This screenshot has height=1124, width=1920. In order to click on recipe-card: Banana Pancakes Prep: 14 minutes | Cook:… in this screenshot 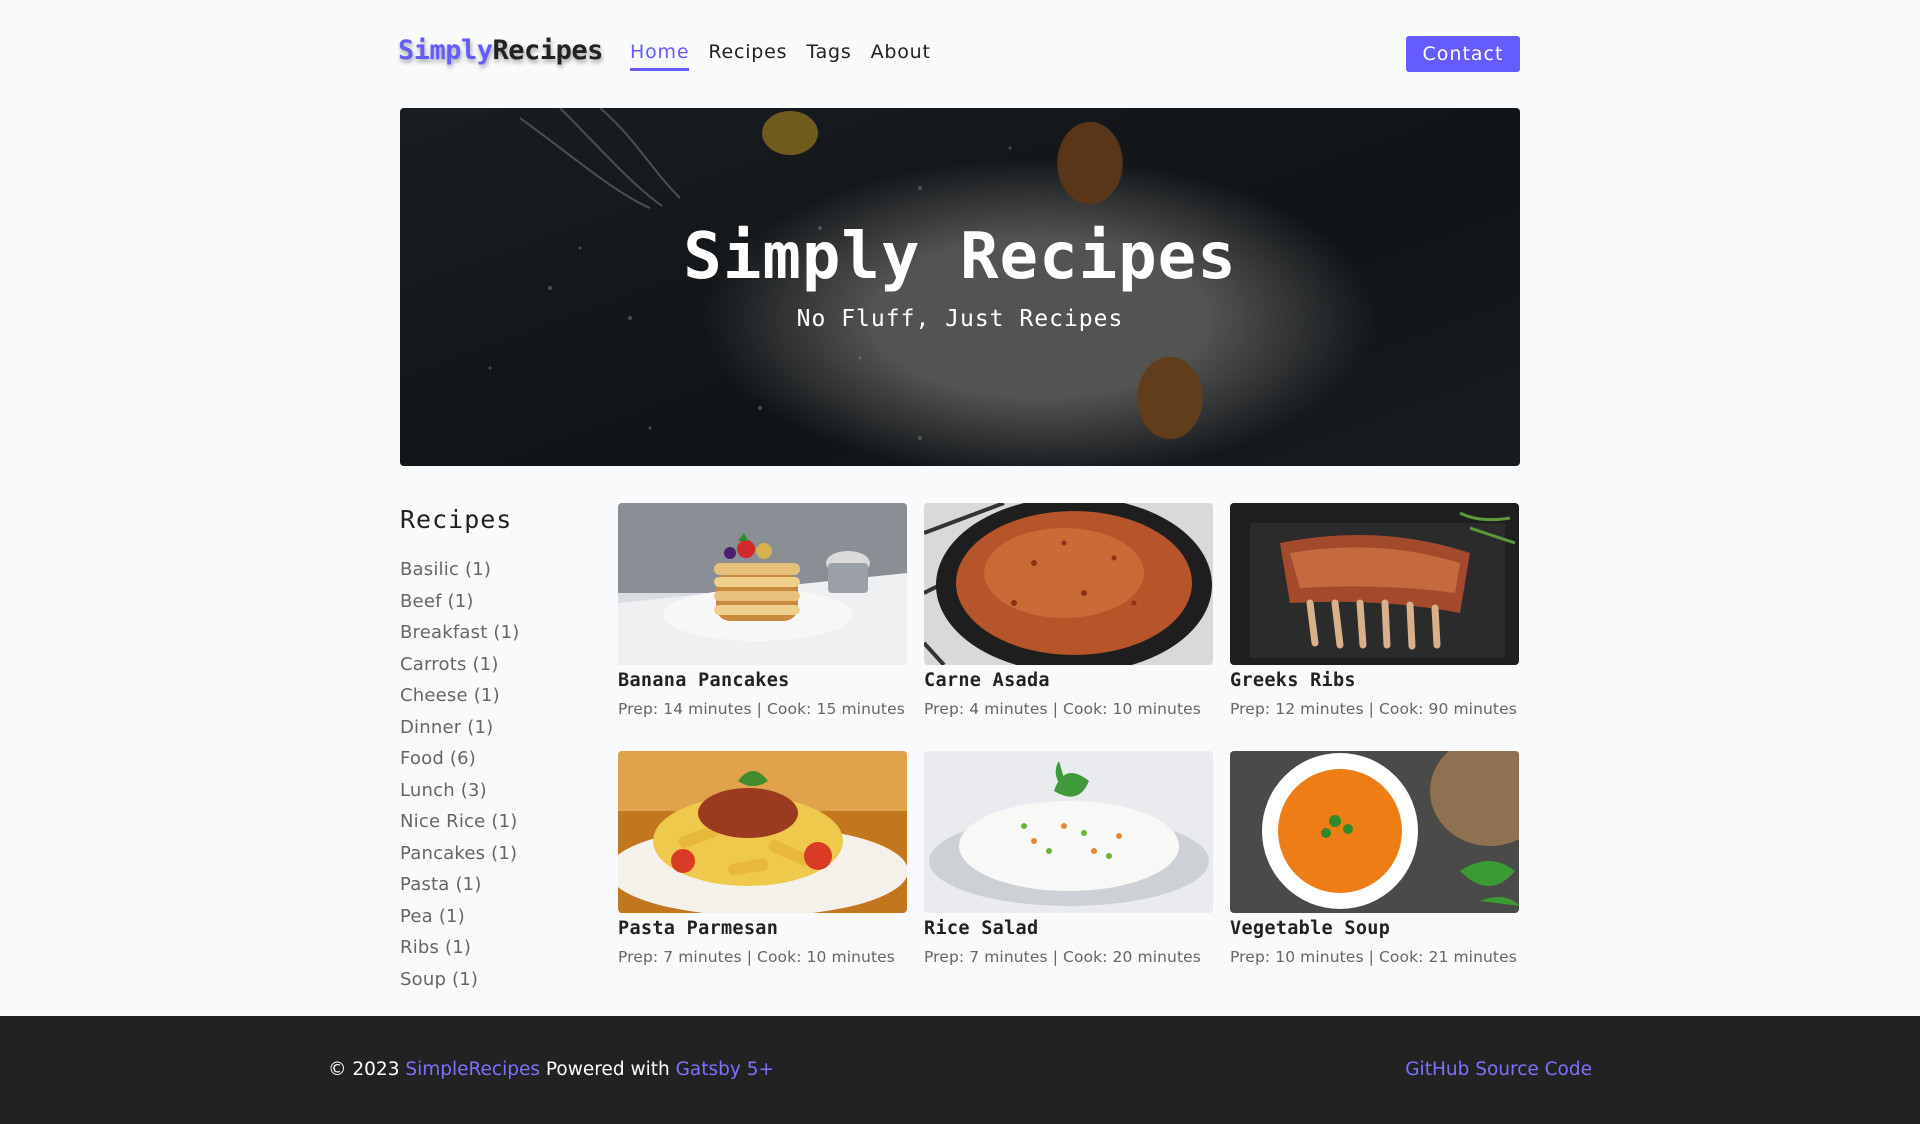, I will do `click(762, 610)`.